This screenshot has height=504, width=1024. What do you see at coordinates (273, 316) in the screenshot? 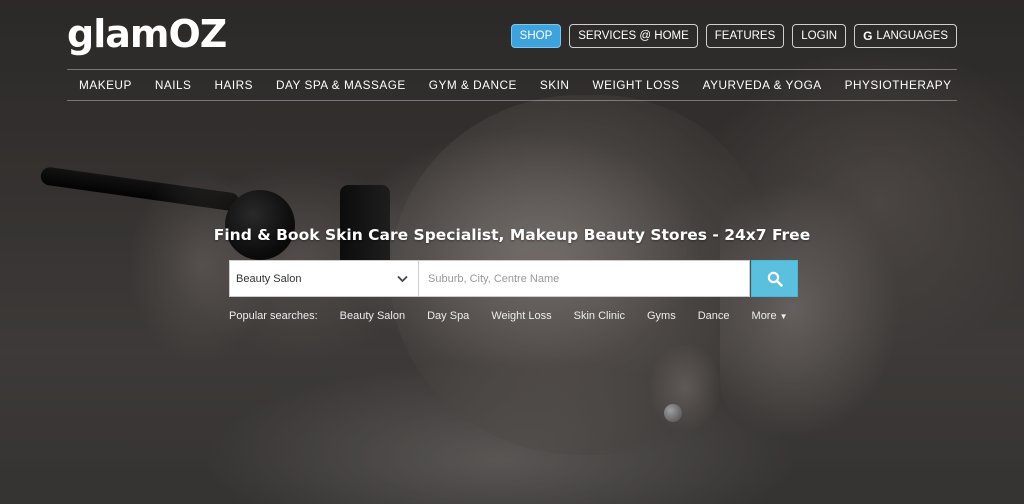
I see `popular-searches-label: Popular searches:` at bounding box center [273, 316].